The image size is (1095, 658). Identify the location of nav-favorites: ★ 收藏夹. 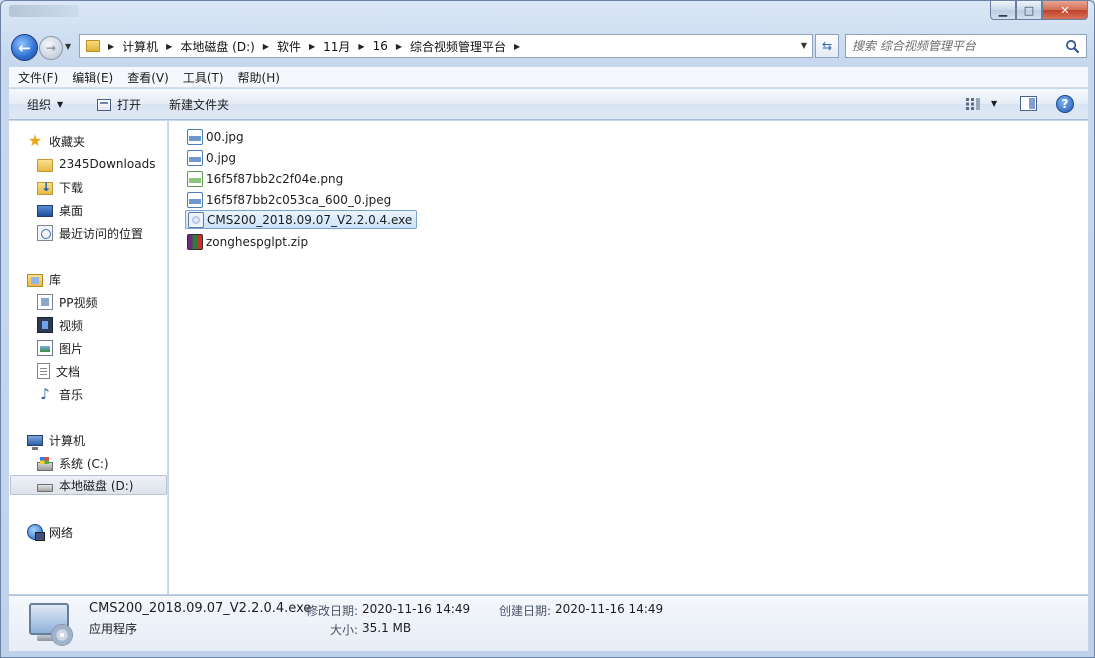
(56, 141).